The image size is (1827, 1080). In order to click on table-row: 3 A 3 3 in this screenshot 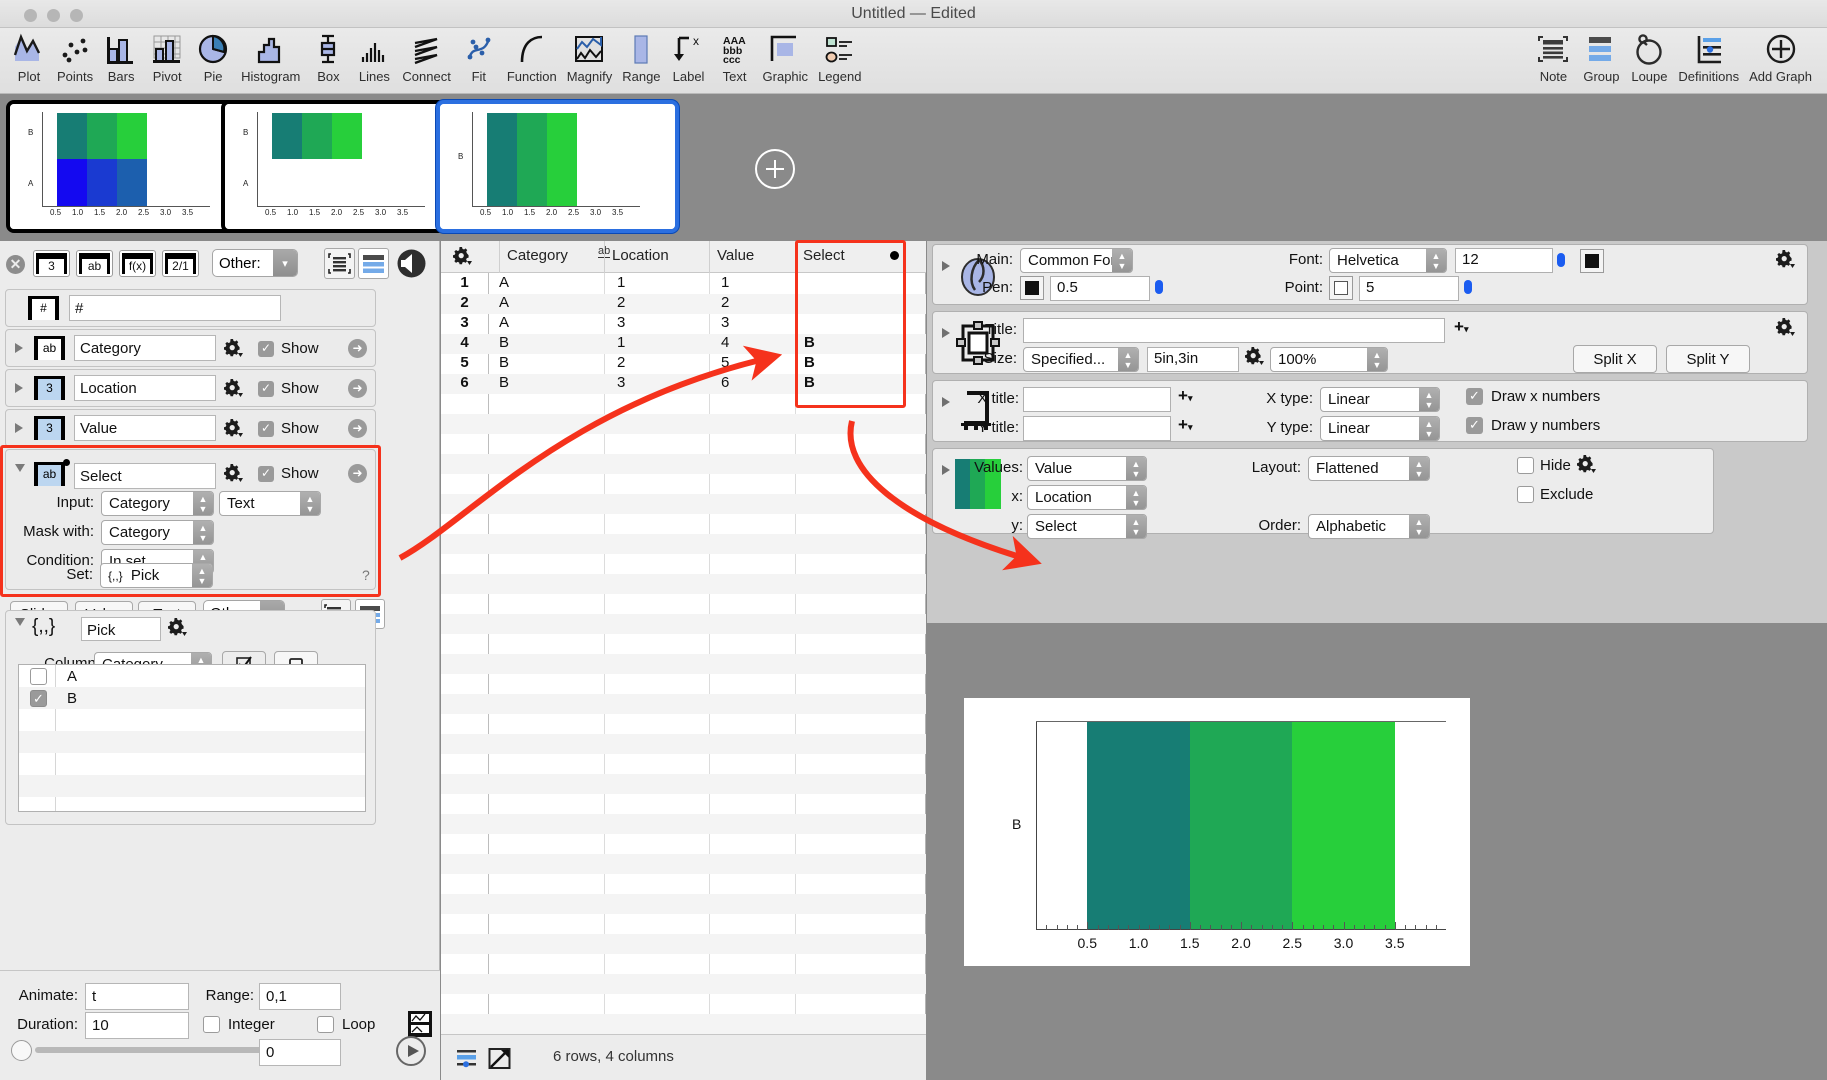, I will do `click(683, 324)`.